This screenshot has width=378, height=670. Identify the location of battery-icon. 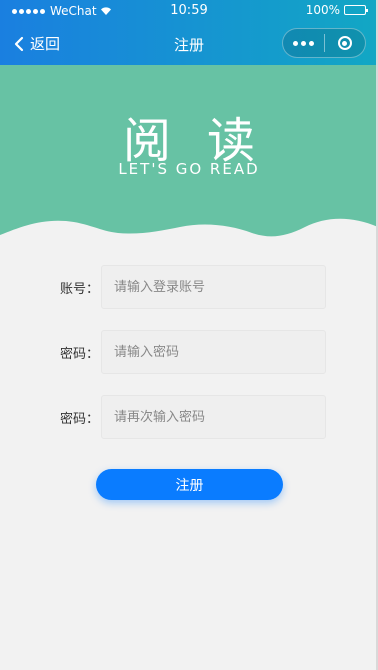
(356, 10).